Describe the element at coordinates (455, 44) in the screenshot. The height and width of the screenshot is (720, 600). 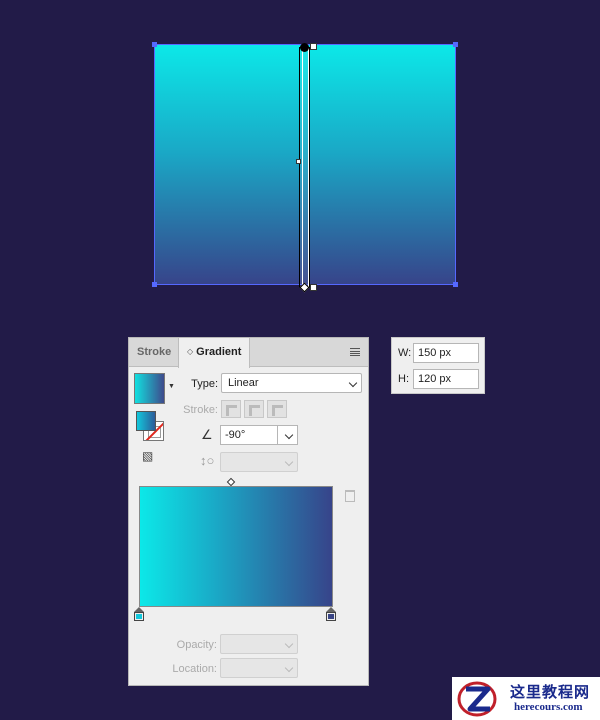
I see `selection-handle-tr` at that location.